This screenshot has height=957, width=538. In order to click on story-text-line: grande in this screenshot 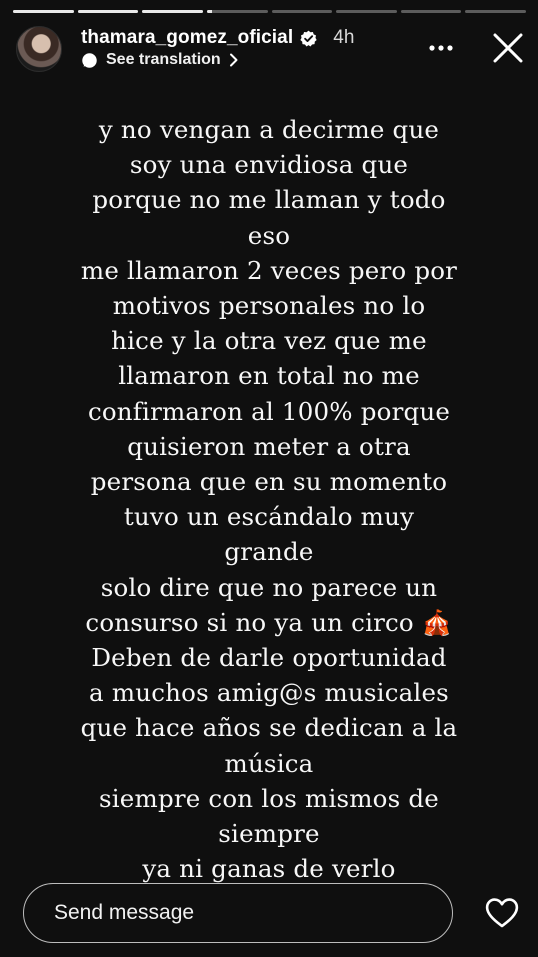, I will do `click(269, 552)`.